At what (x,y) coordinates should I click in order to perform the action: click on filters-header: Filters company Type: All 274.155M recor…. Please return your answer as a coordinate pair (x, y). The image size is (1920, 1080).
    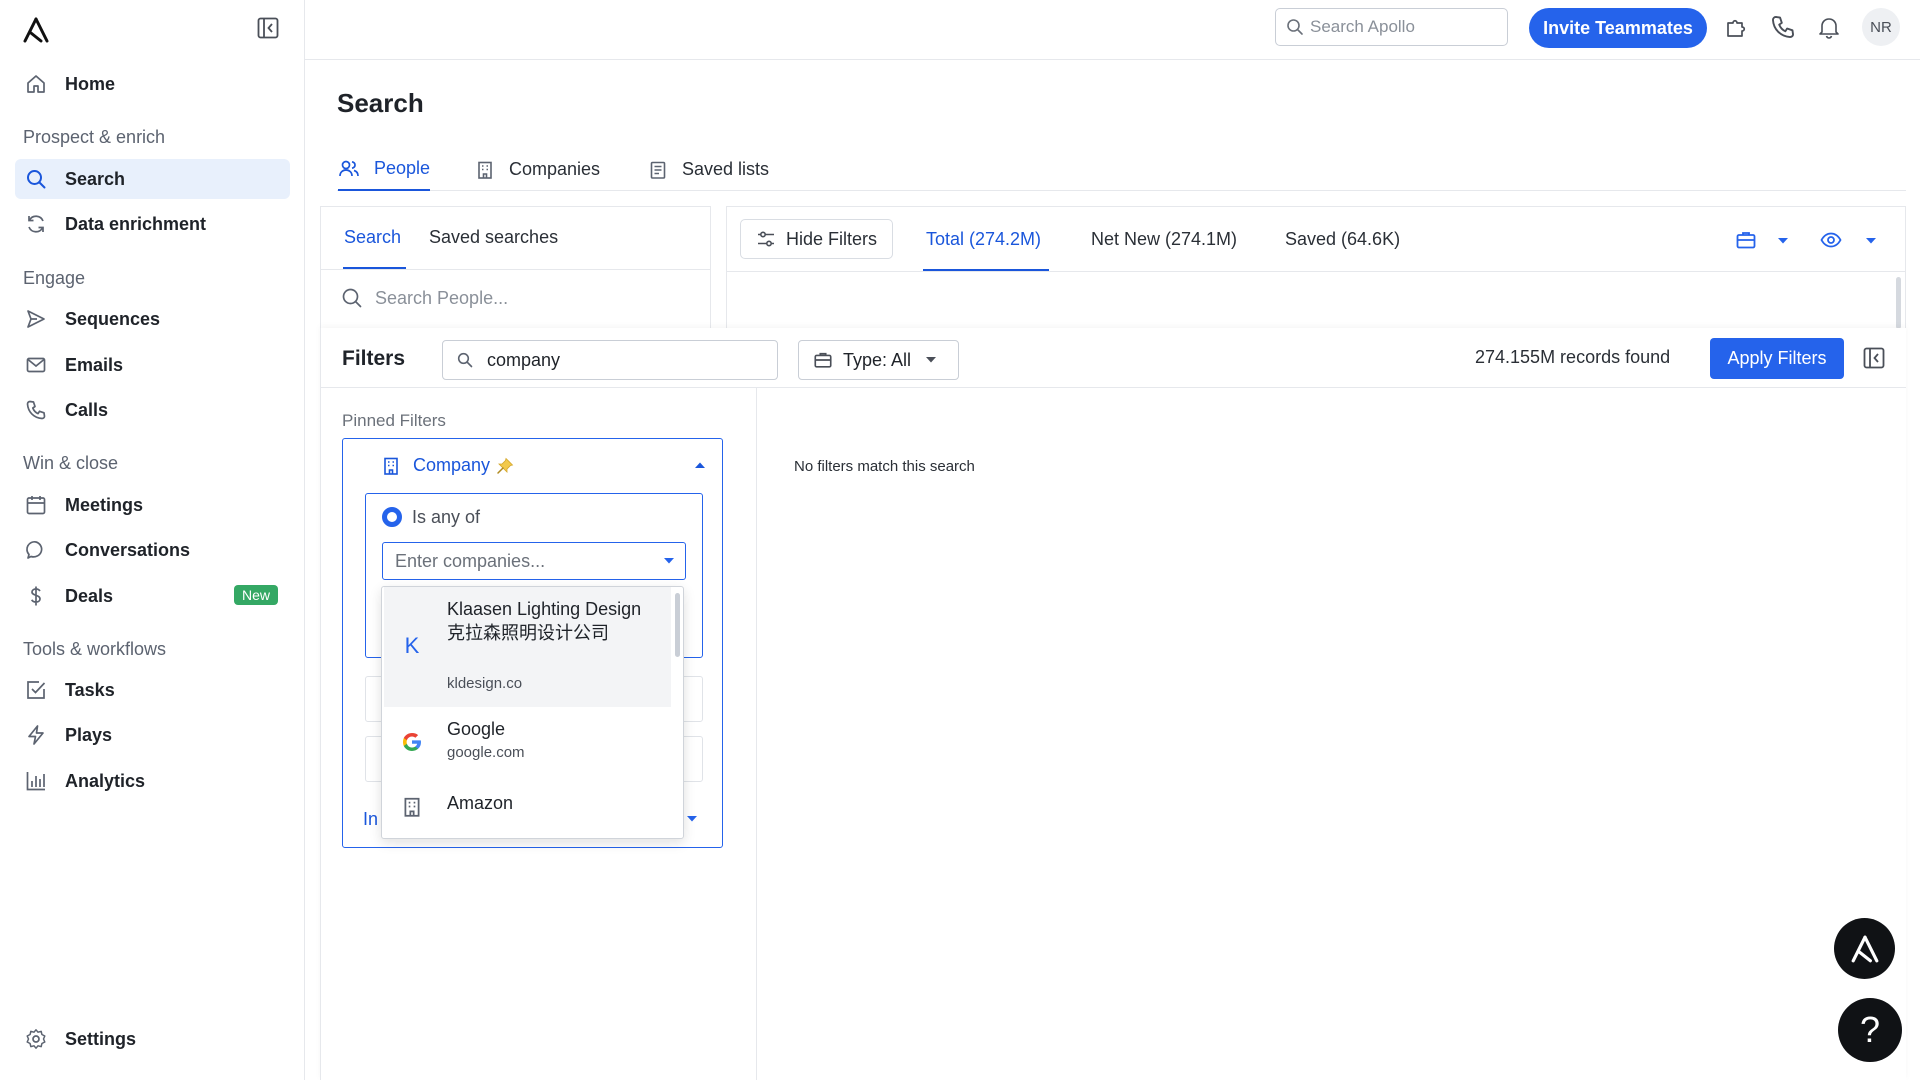
    Looking at the image, I should click on (1113, 358).